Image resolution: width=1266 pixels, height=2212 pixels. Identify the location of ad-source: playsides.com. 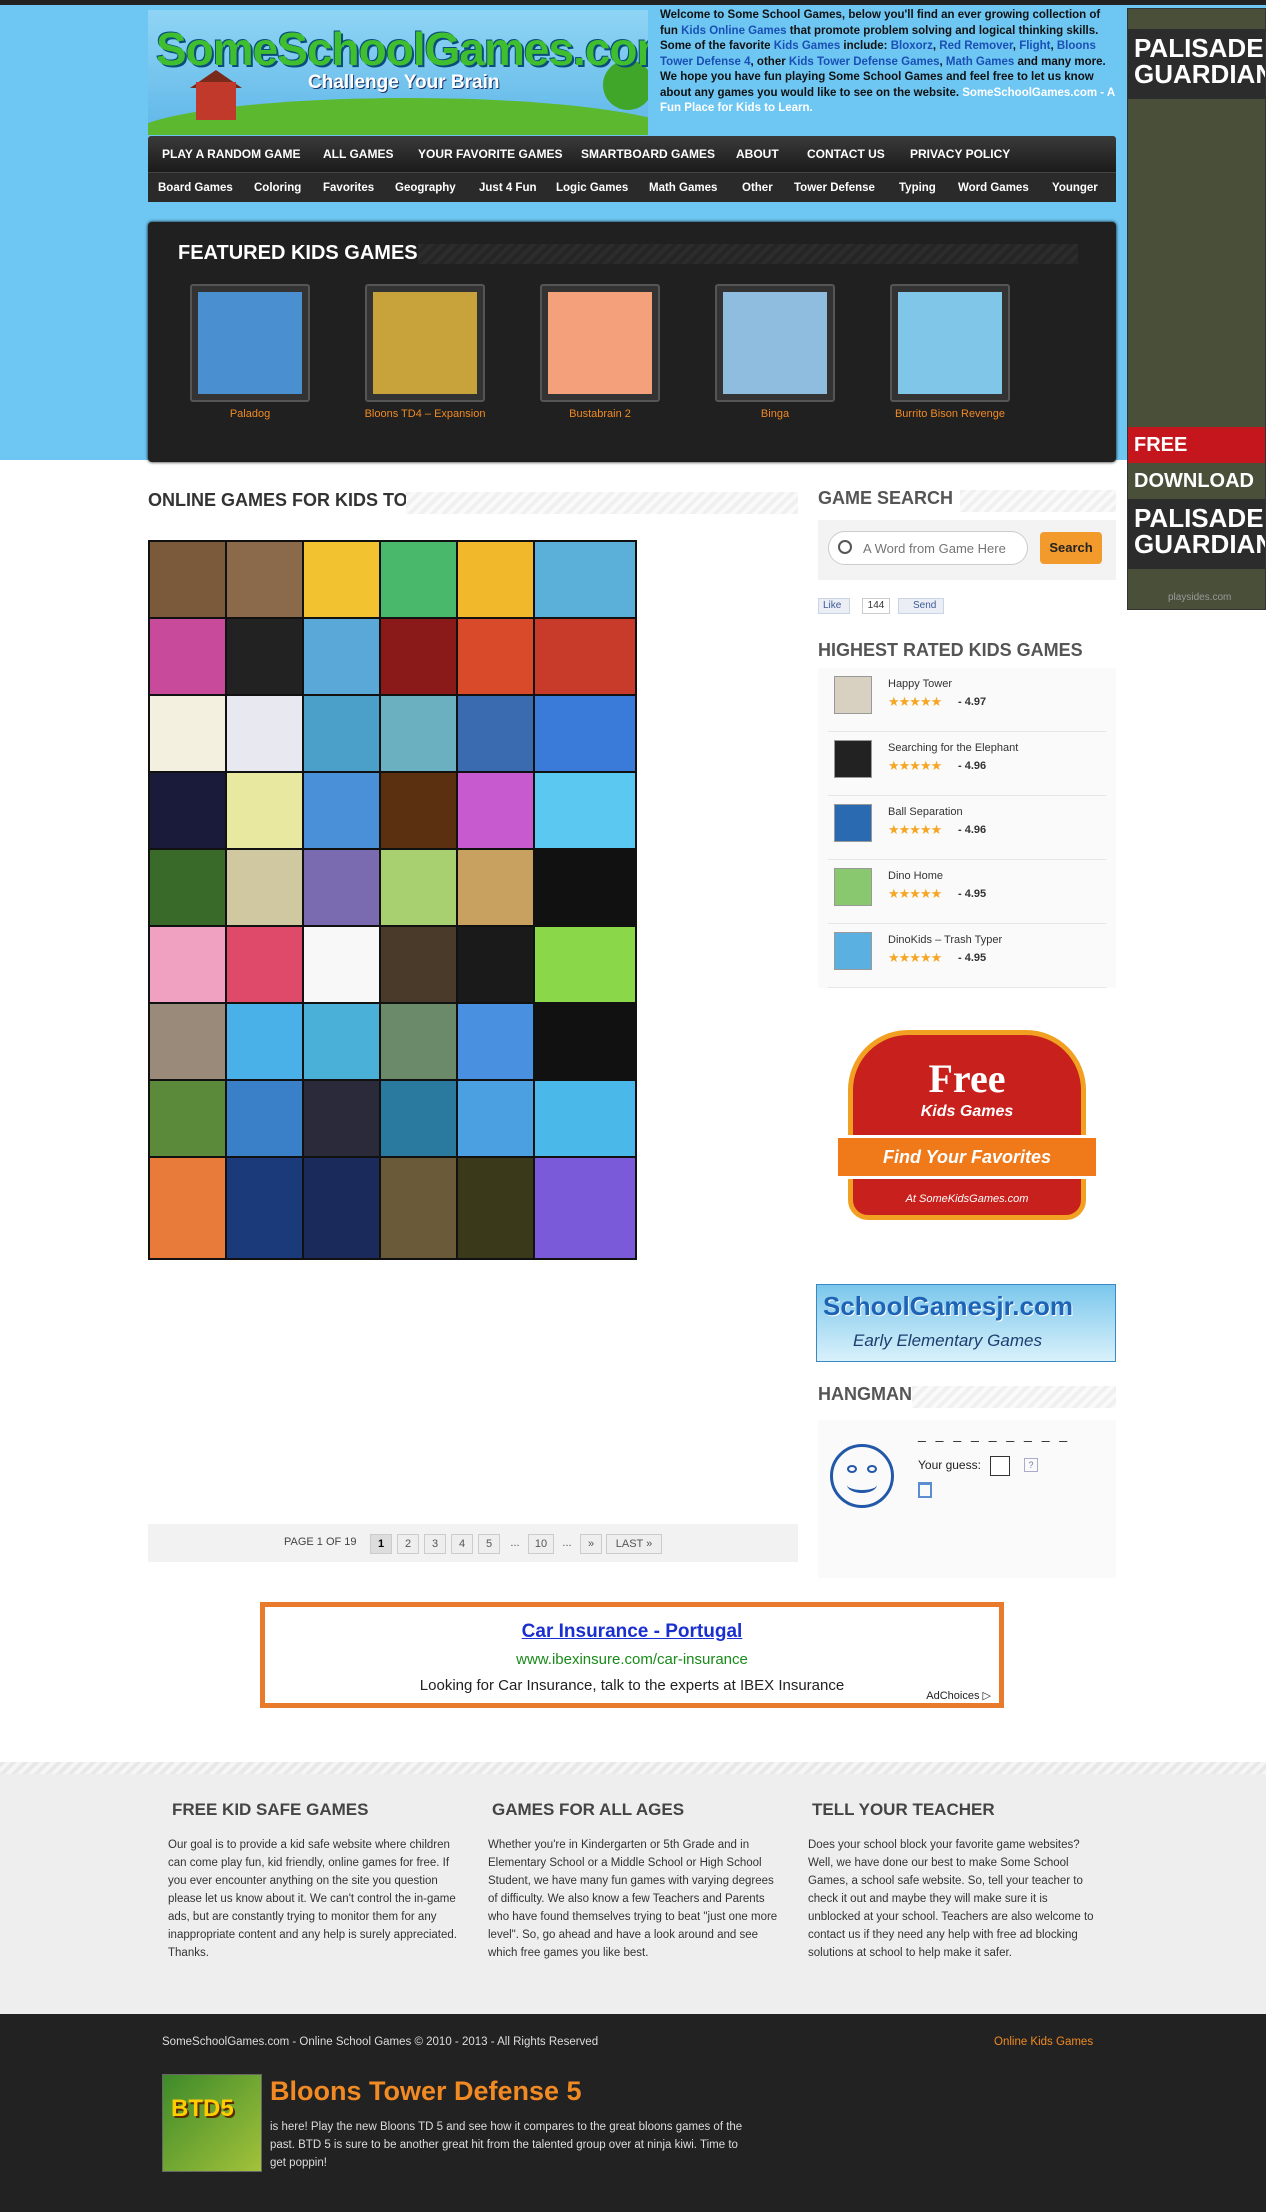
(1199, 597).